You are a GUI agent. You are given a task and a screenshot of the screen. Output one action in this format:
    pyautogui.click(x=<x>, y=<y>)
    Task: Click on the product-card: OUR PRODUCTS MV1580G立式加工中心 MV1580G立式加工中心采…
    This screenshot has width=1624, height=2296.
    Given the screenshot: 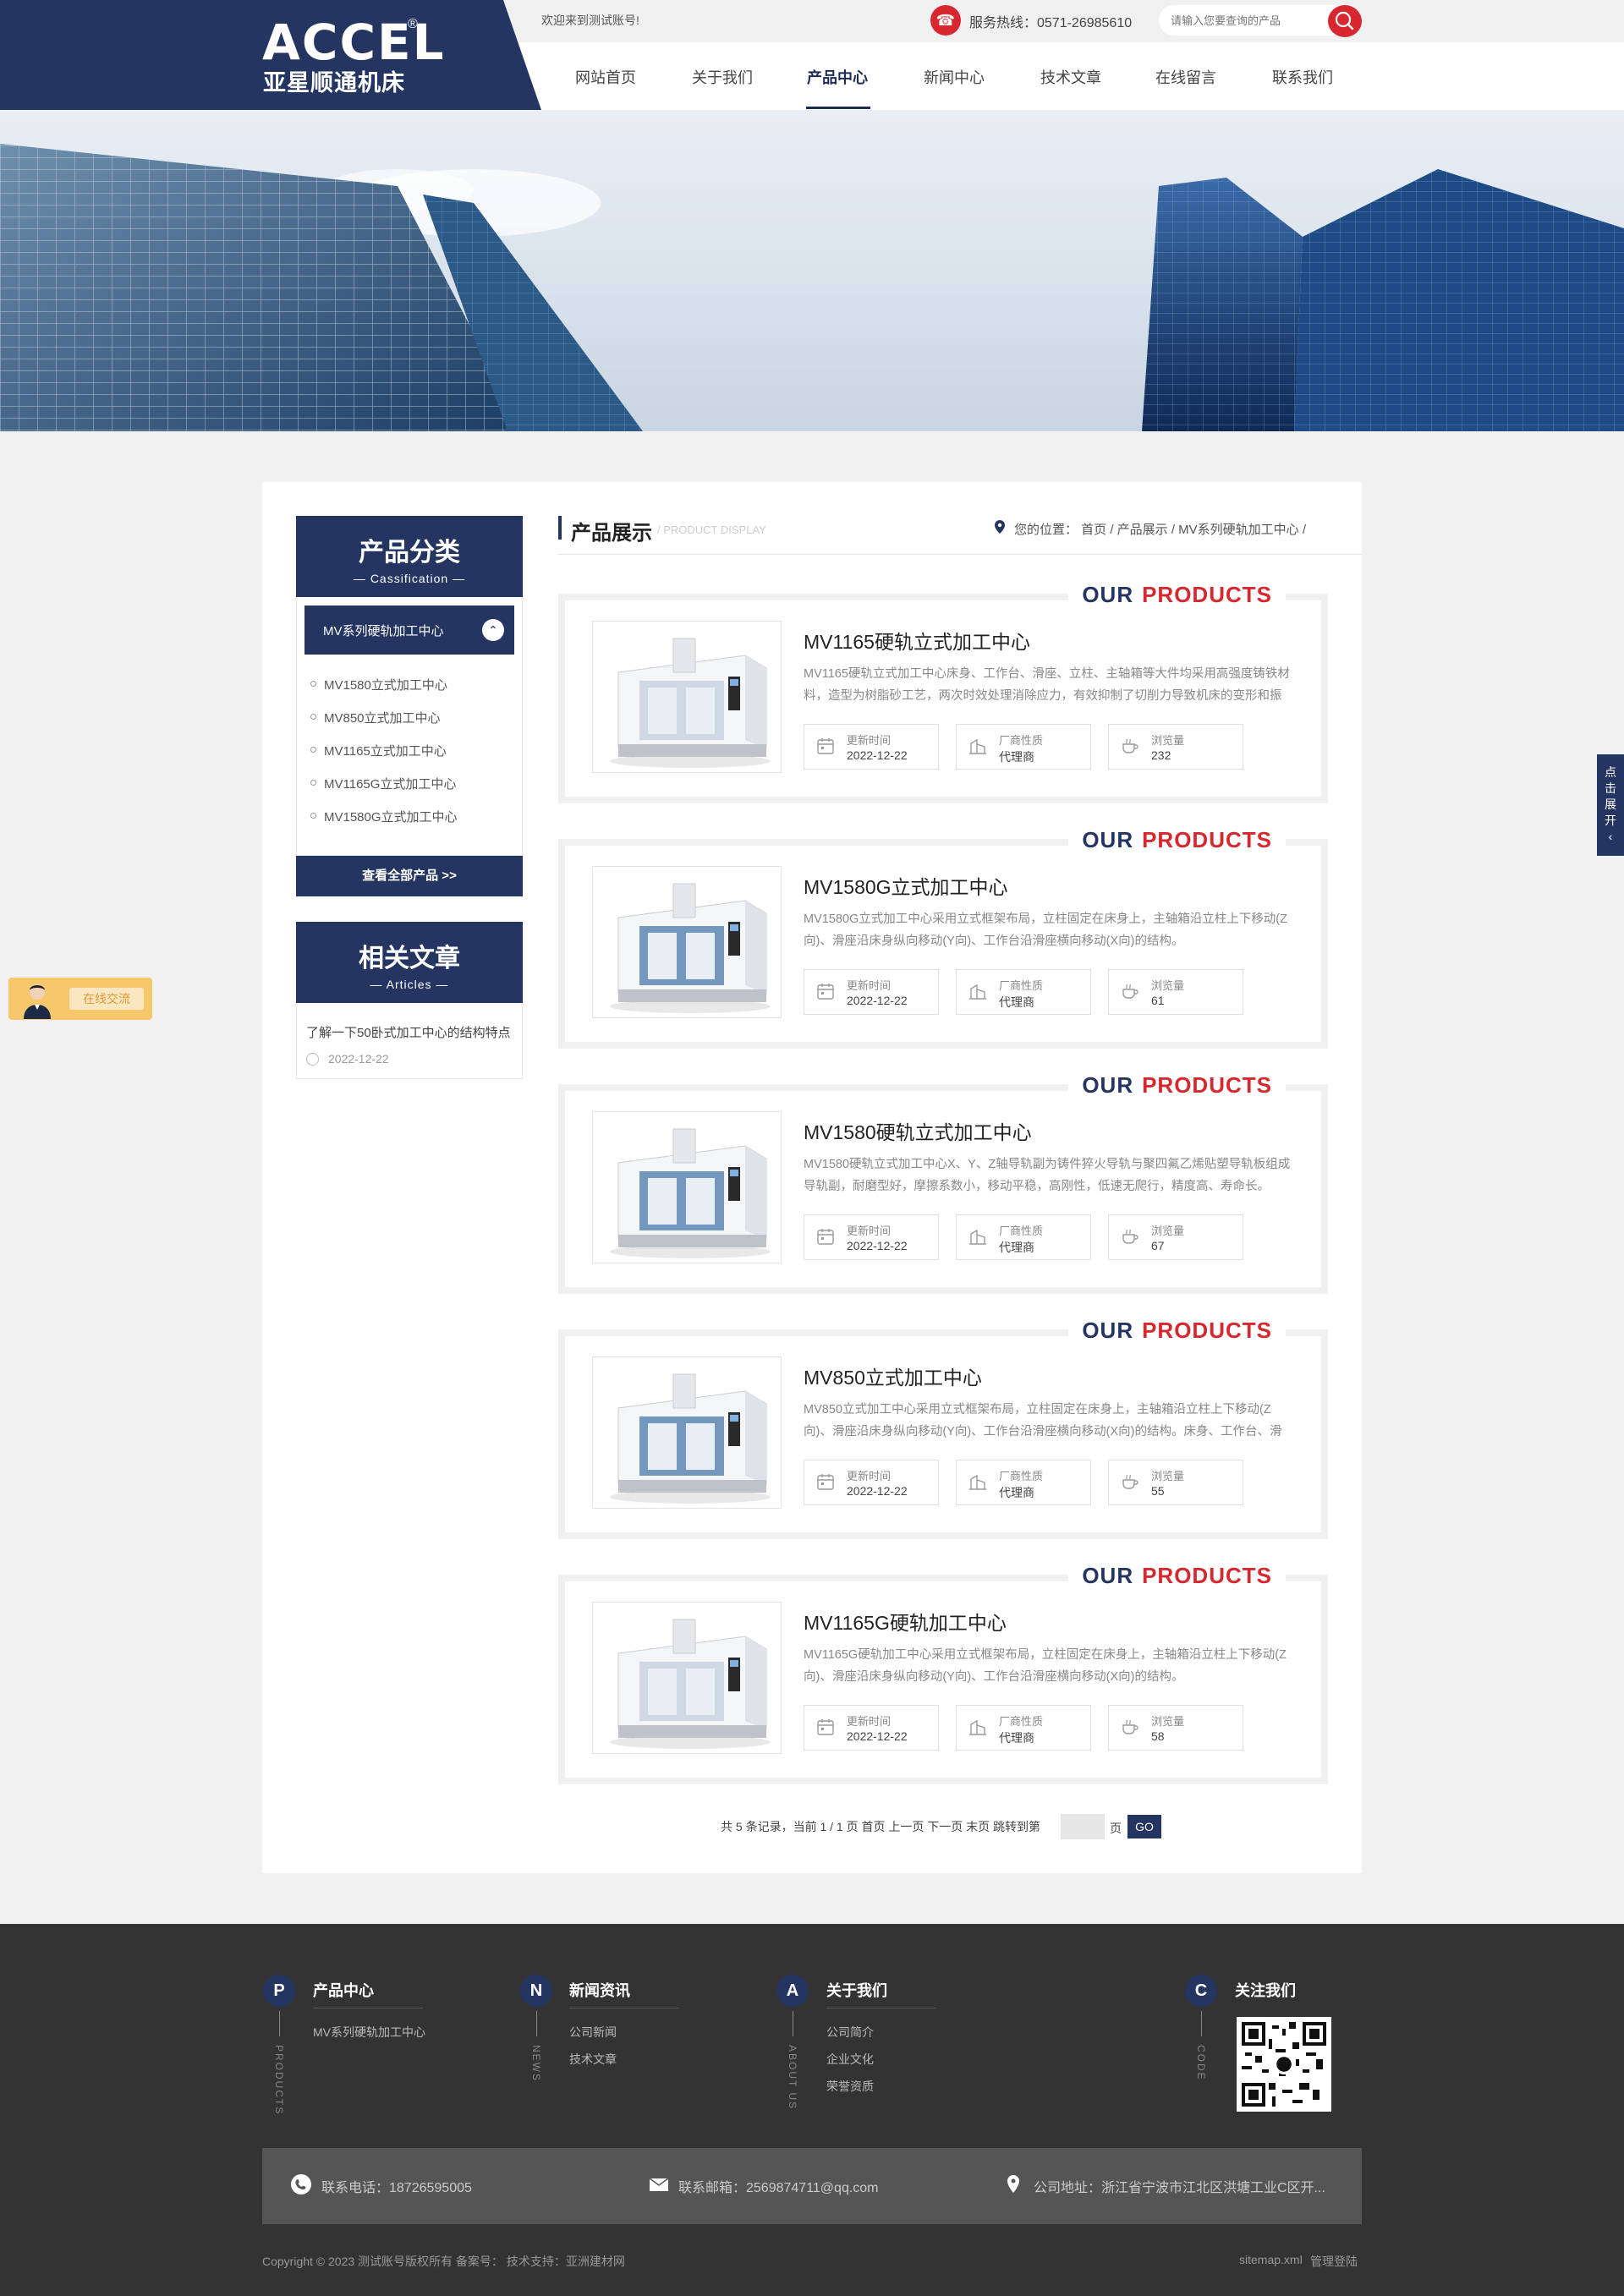 What is the action you would take?
    pyautogui.click(x=943, y=938)
    